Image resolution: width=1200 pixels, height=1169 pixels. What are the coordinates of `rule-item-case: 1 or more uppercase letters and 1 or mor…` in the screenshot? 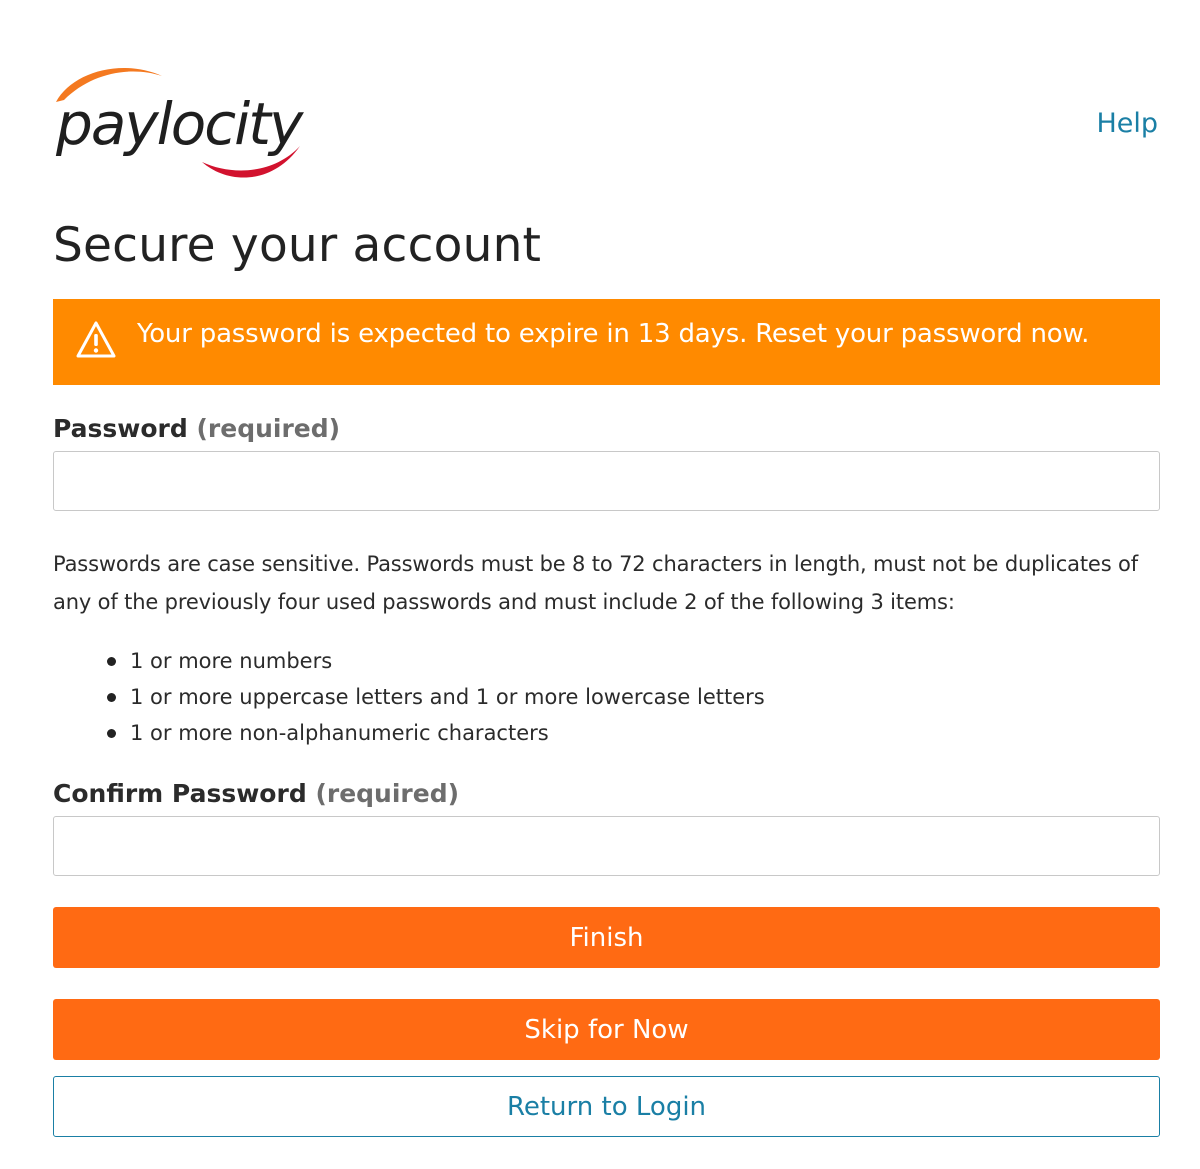 It's located at (436, 697).